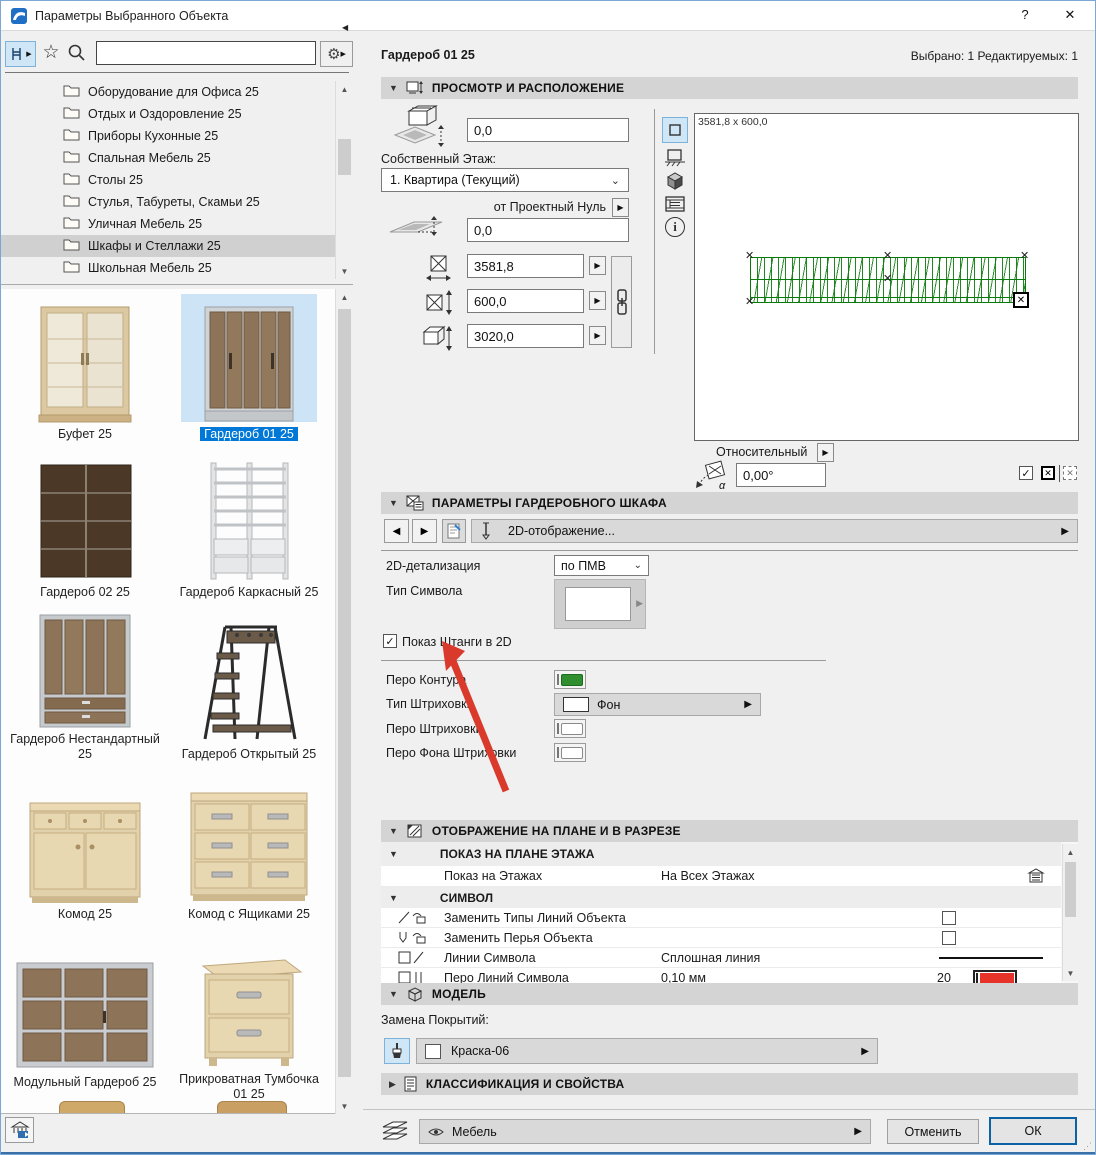 The height and width of the screenshot is (1155, 1096). Describe the element at coordinates (570, 728) in the screenshot. I see `fill-pen-button` at that location.